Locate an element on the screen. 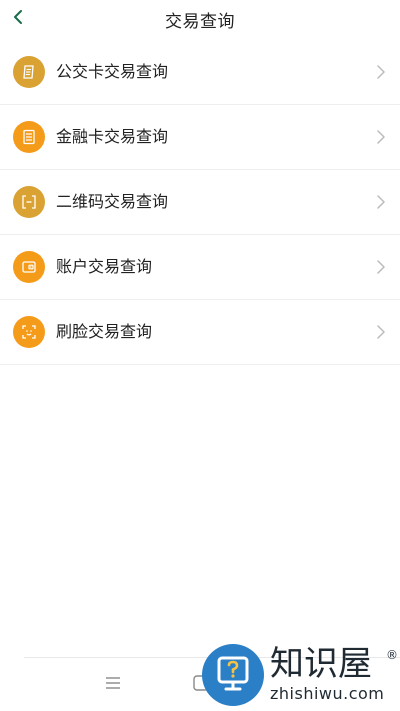  menu-item-face-pay: 刷脸交易查询 is located at coordinates (200, 332).